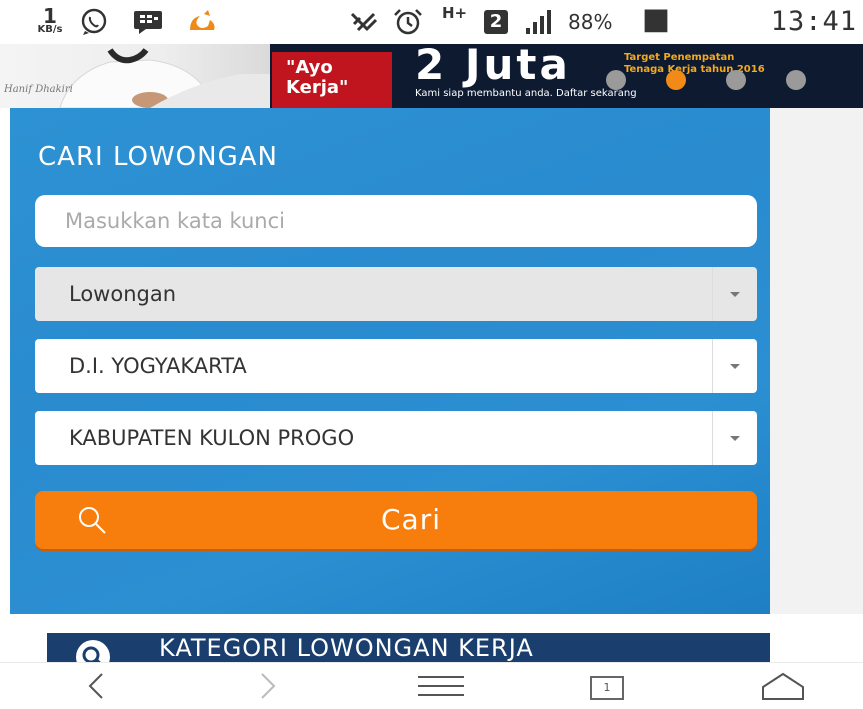 Image resolution: width=863 pixels, height=709 pixels. I want to click on job-category-title: KATEGORI LOWONGAN KERJA, so click(346, 648).